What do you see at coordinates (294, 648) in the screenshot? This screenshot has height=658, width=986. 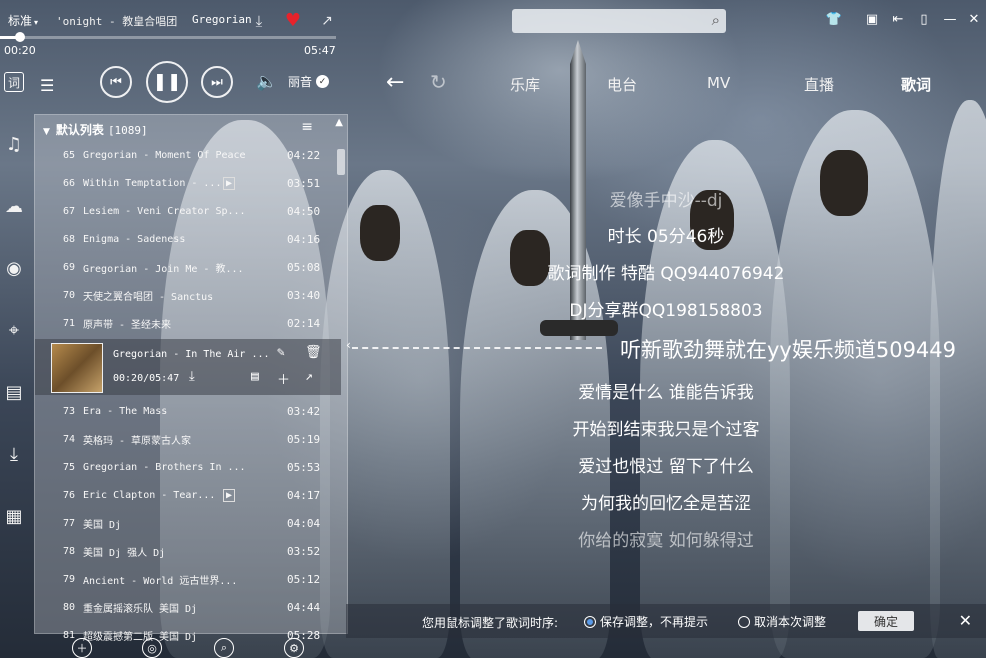 I see `settings-icon: ⚙` at bounding box center [294, 648].